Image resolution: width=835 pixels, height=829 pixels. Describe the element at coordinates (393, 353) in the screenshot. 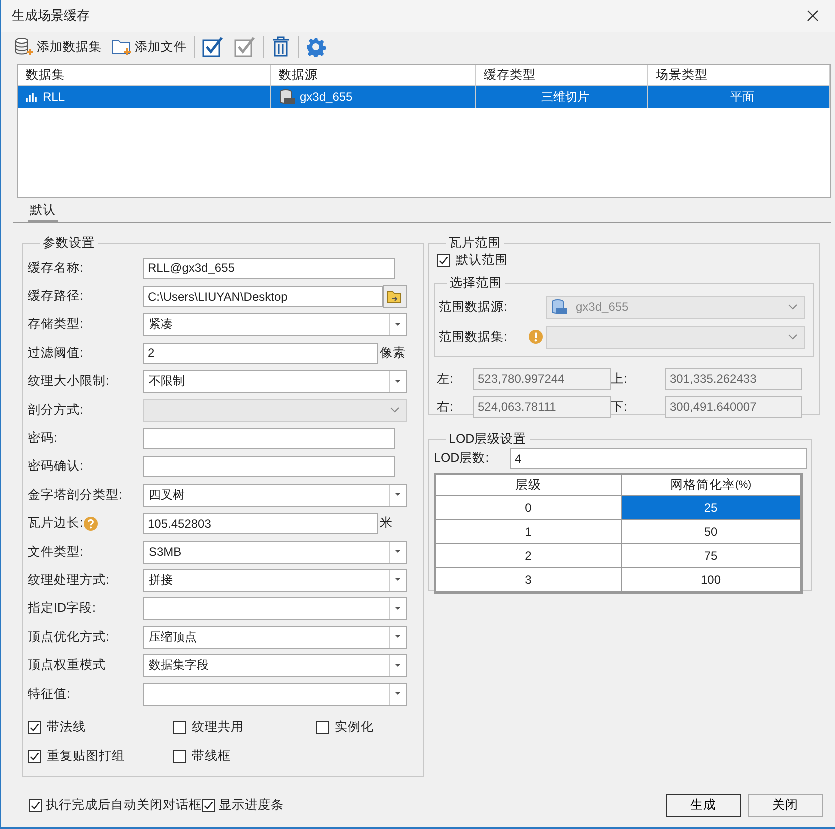

I see `unit-label: 像素` at that location.